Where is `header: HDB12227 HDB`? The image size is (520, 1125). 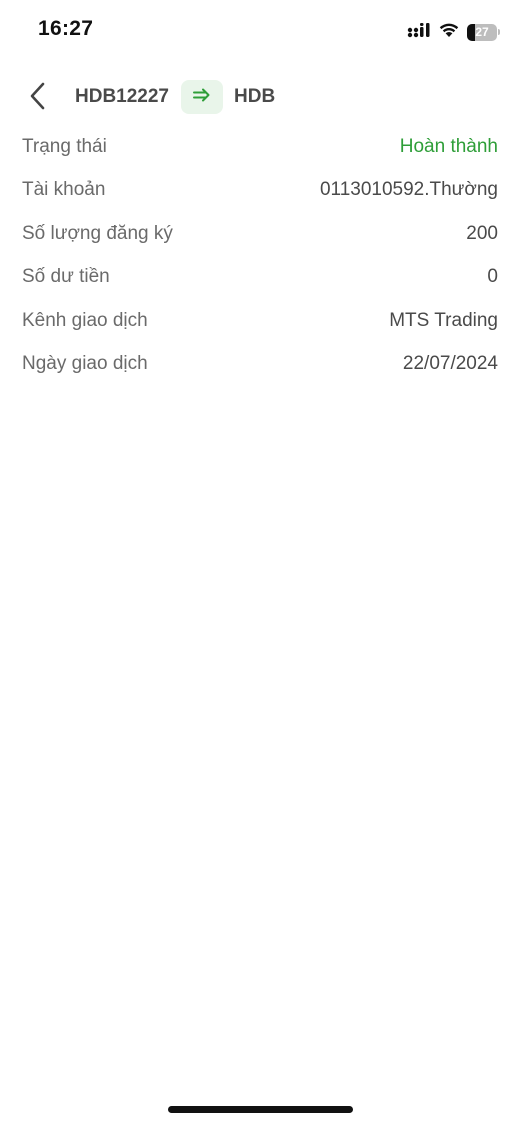 header: HDB12227 HDB is located at coordinates (260, 98).